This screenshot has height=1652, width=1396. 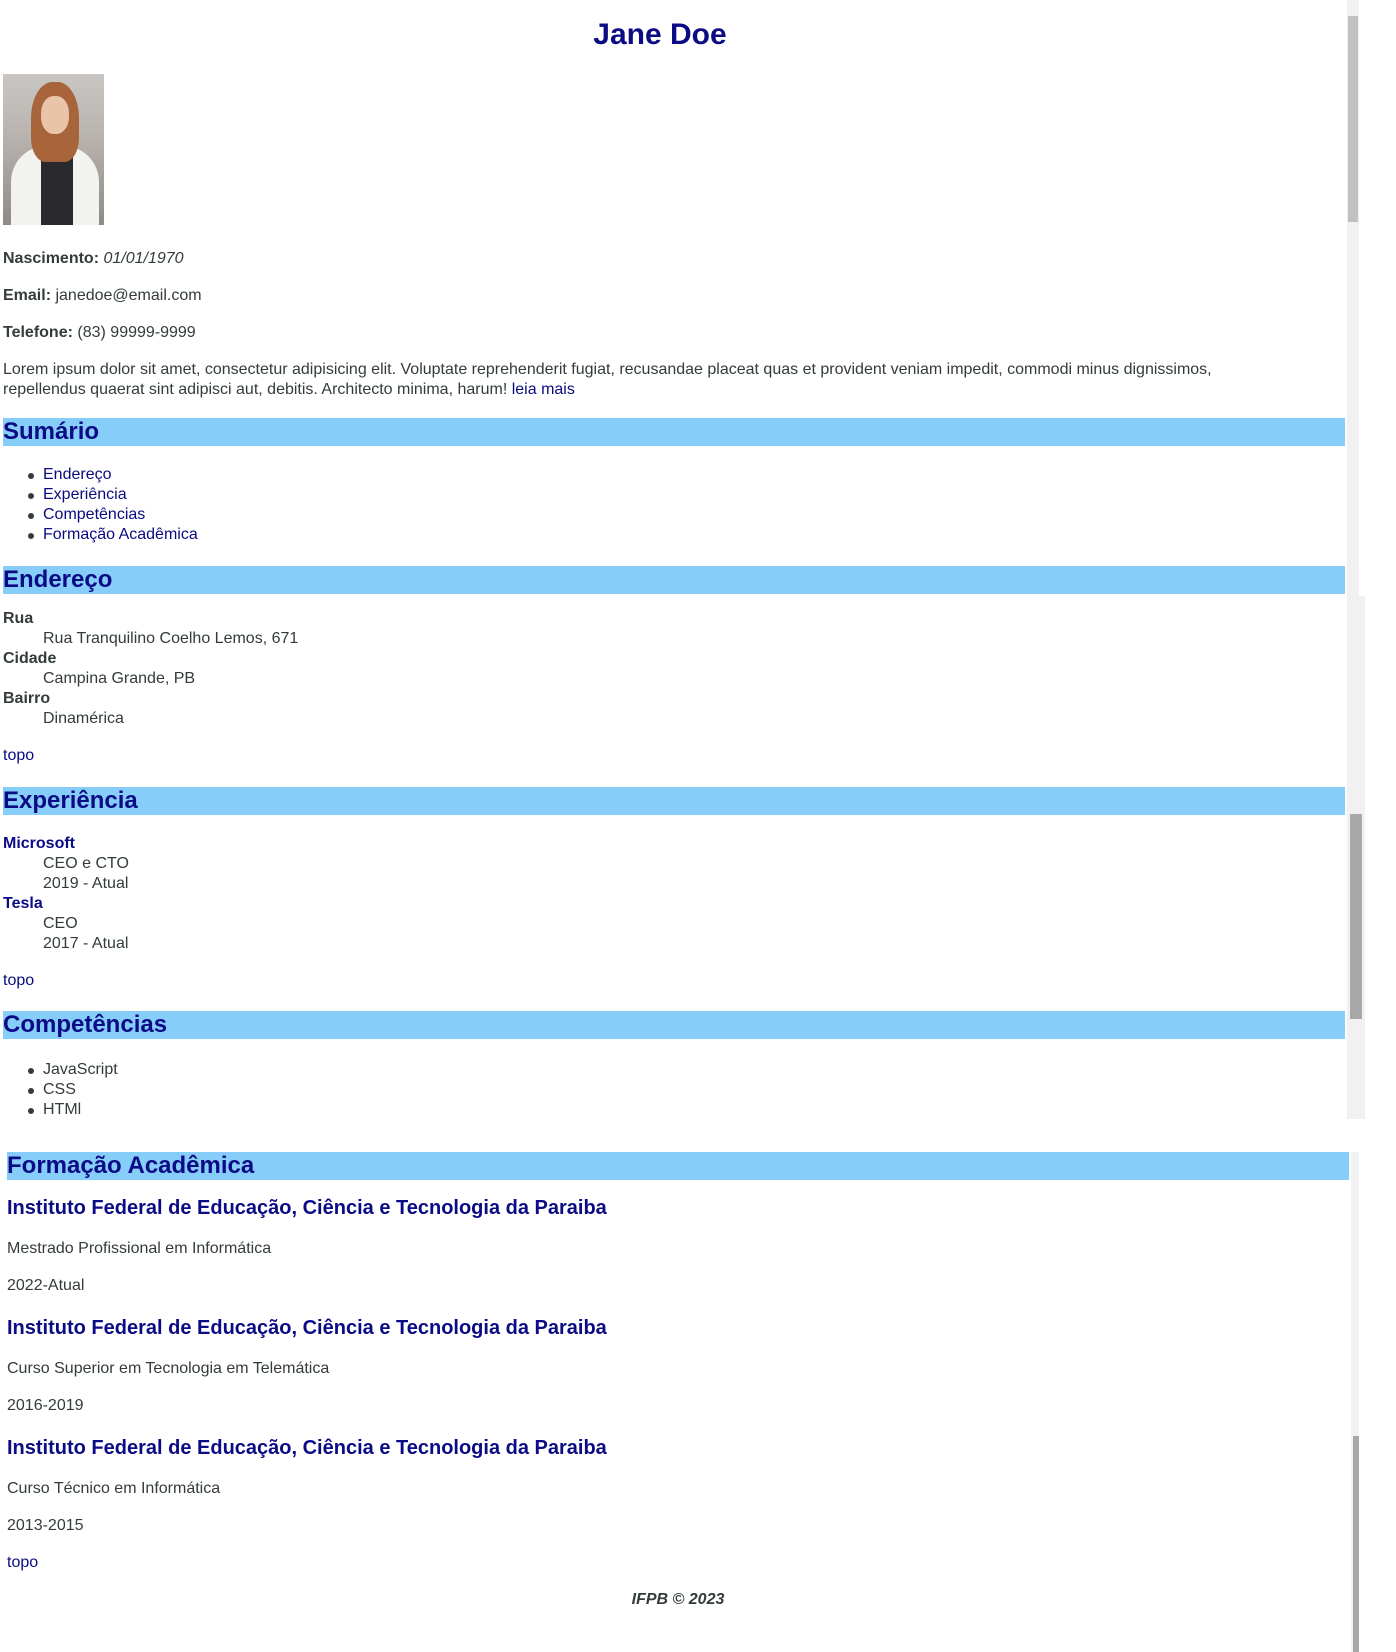 What do you see at coordinates (86, 883) in the screenshot?
I see `job-period: 2019 - Atual` at bounding box center [86, 883].